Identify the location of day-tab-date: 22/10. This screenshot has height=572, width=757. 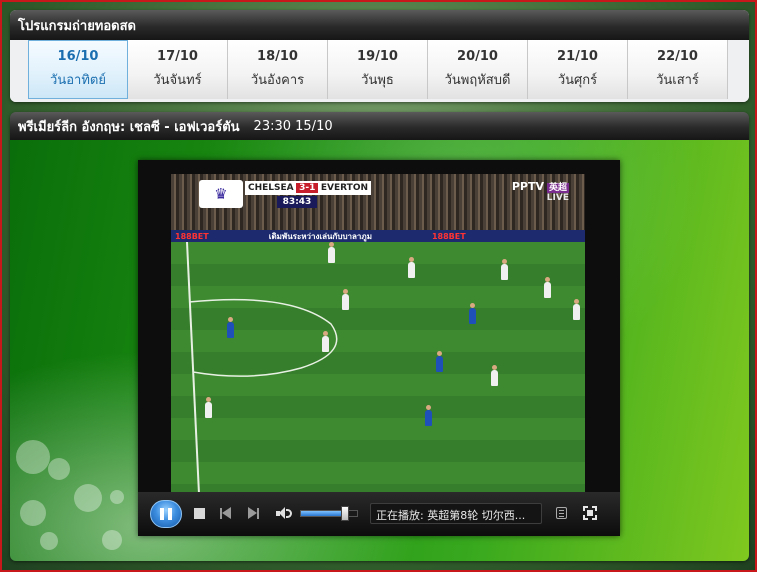
(677, 56).